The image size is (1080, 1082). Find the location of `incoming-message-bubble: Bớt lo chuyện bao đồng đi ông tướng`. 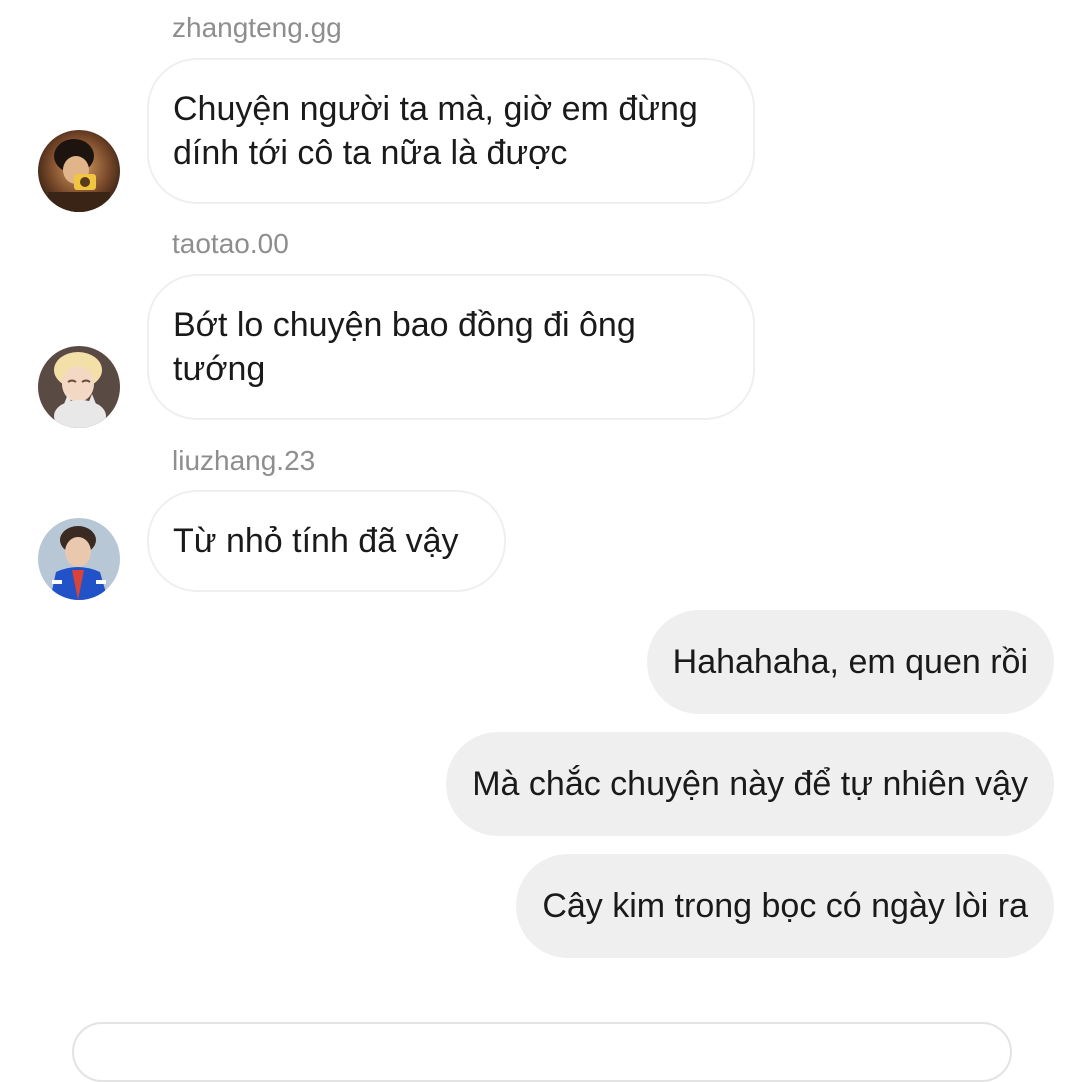

incoming-message-bubble: Bớt lo chuyện bao đồng đi ông tướng is located at coordinates (451, 347).